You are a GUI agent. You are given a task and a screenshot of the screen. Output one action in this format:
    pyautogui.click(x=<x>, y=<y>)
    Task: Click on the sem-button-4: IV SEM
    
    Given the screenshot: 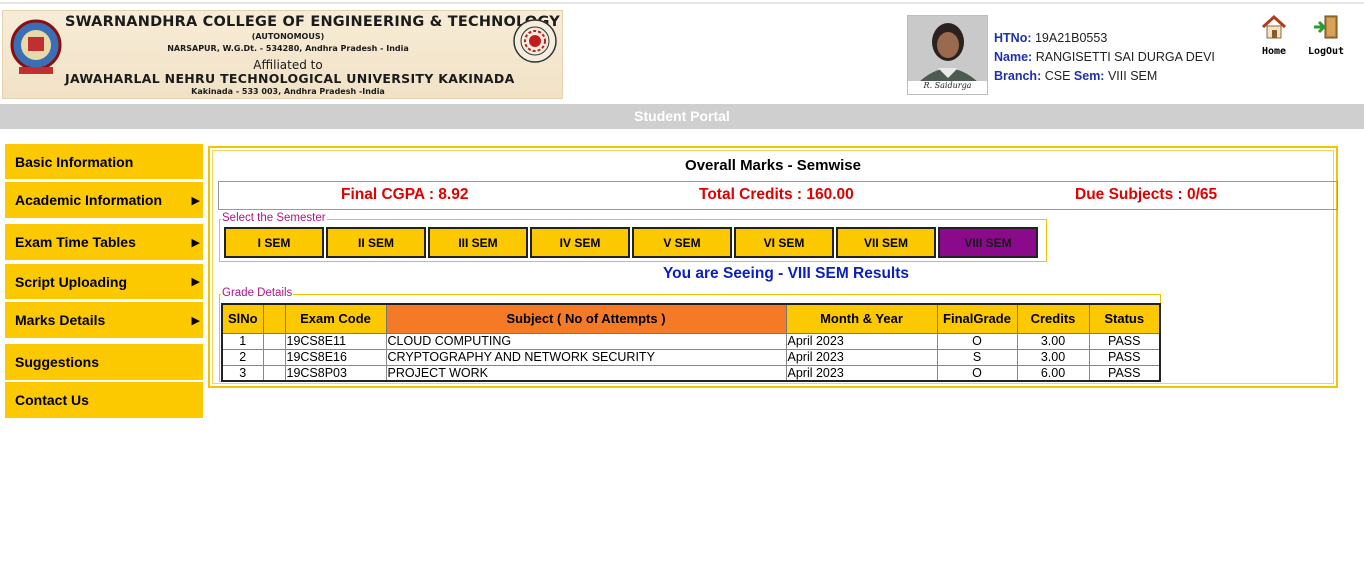 What is the action you would take?
    pyautogui.click(x=580, y=242)
    